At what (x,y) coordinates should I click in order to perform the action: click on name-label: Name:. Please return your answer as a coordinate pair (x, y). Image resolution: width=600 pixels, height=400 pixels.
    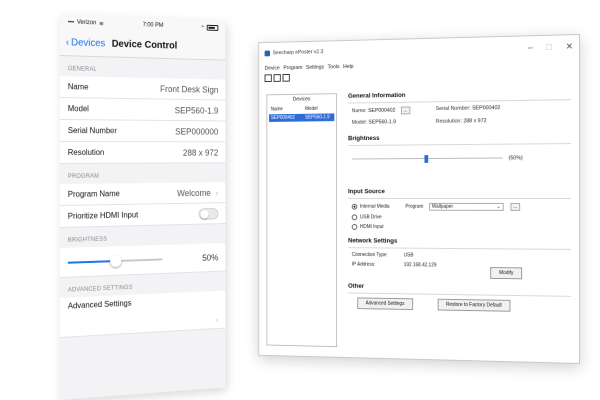
    Looking at the image, I should click on (359, 111).